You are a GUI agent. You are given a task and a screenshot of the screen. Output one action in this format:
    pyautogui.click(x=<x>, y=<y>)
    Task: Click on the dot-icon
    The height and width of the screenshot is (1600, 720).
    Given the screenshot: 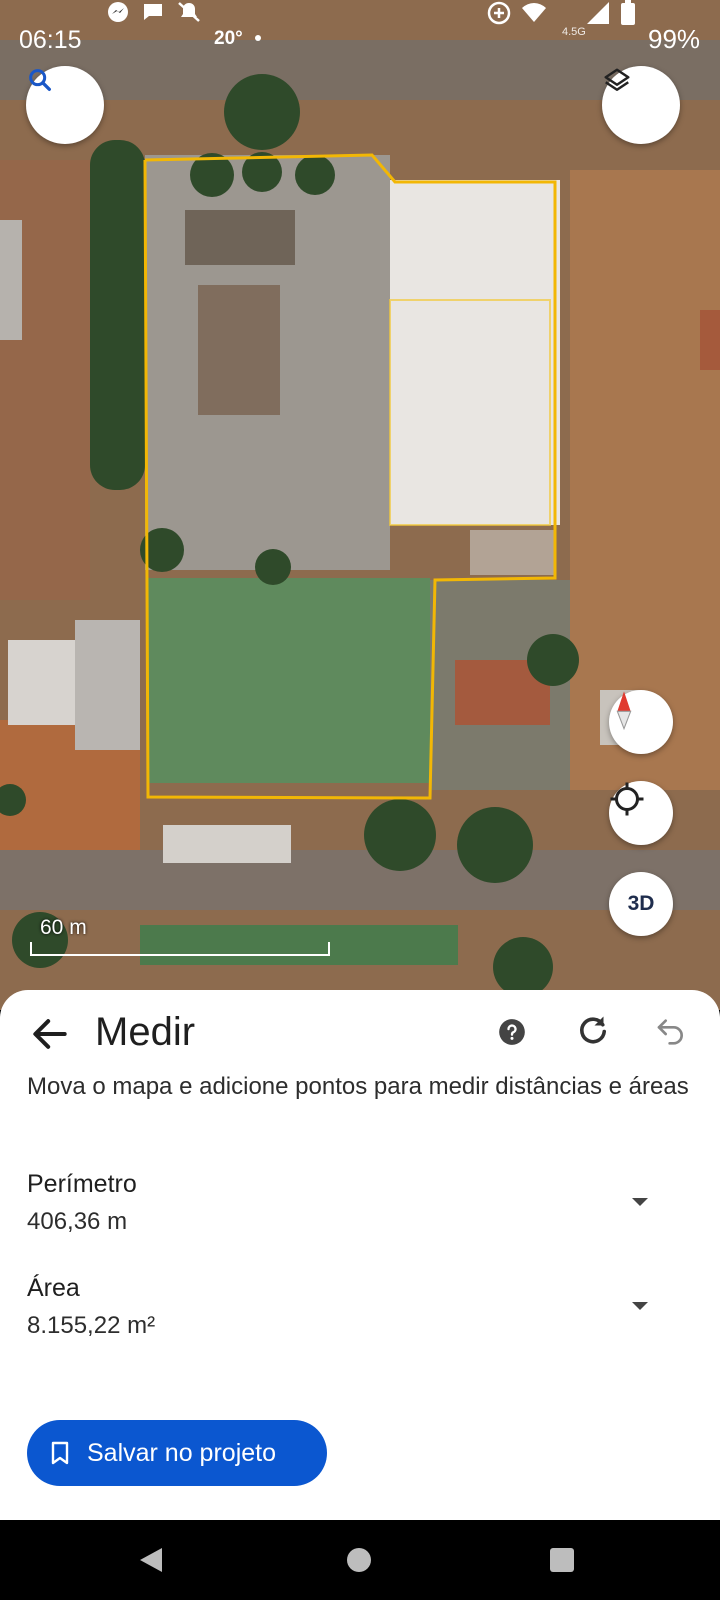 What is the action you would take?
    pyautogui.click(x=258, y=38)
    